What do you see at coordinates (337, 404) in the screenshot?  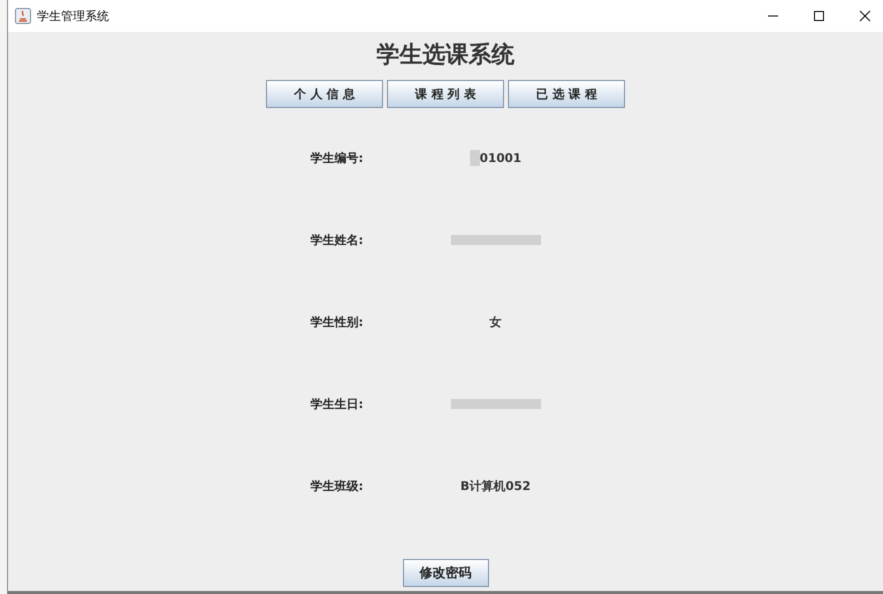 I see `field-label: 学生生日:` at bounding box center [337, 404].